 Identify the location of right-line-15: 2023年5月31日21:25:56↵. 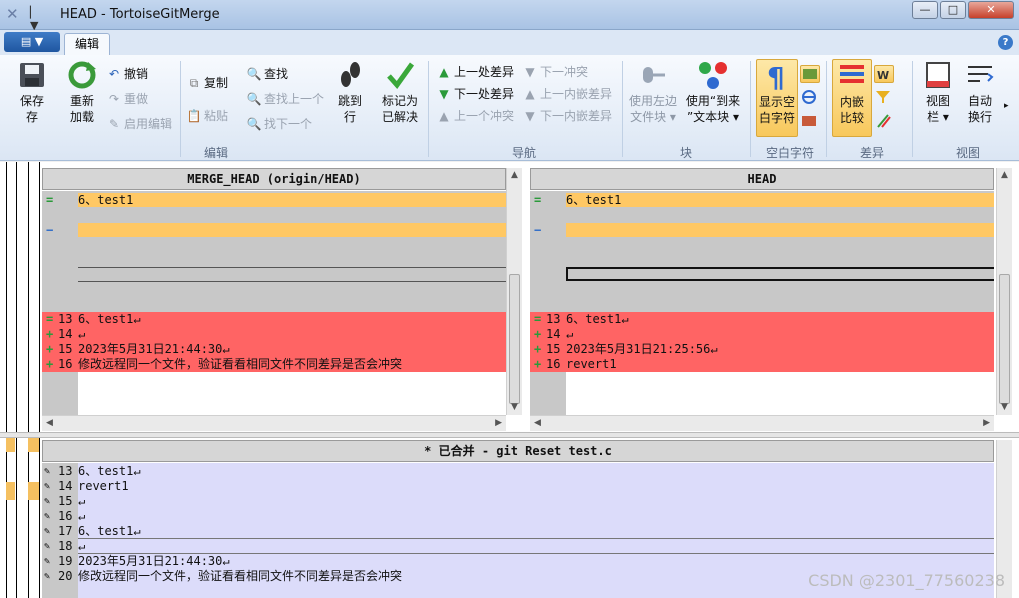
(642, 349).